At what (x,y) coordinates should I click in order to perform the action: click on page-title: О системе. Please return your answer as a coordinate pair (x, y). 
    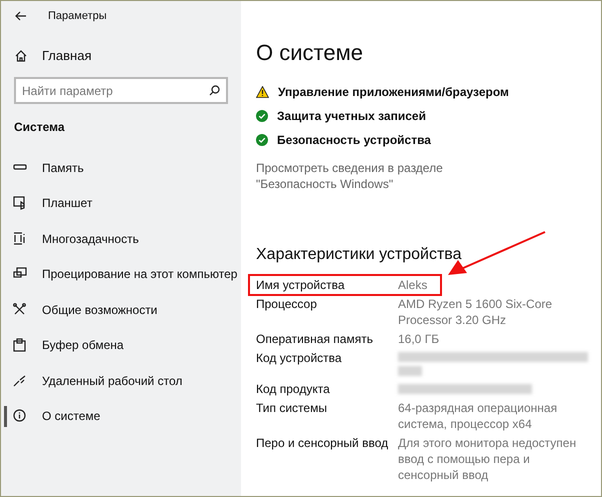
    Looking at the image, I should click on (310, 53).